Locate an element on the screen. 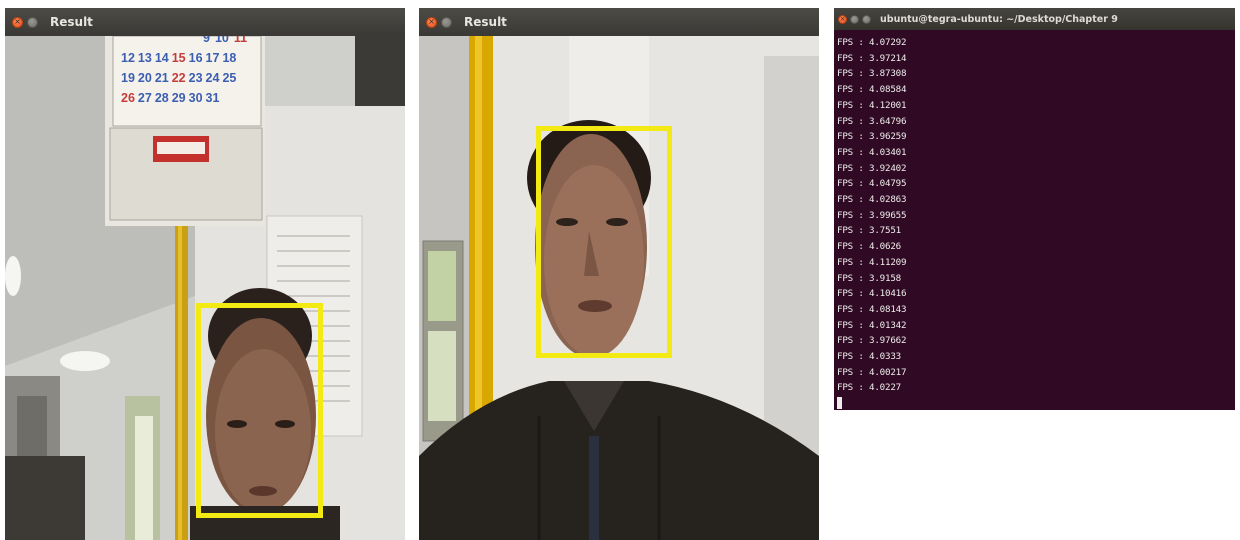 The height and width of the screenshot is (540, 1240). calendar-date: 10 is located at coordinates (221, 40).